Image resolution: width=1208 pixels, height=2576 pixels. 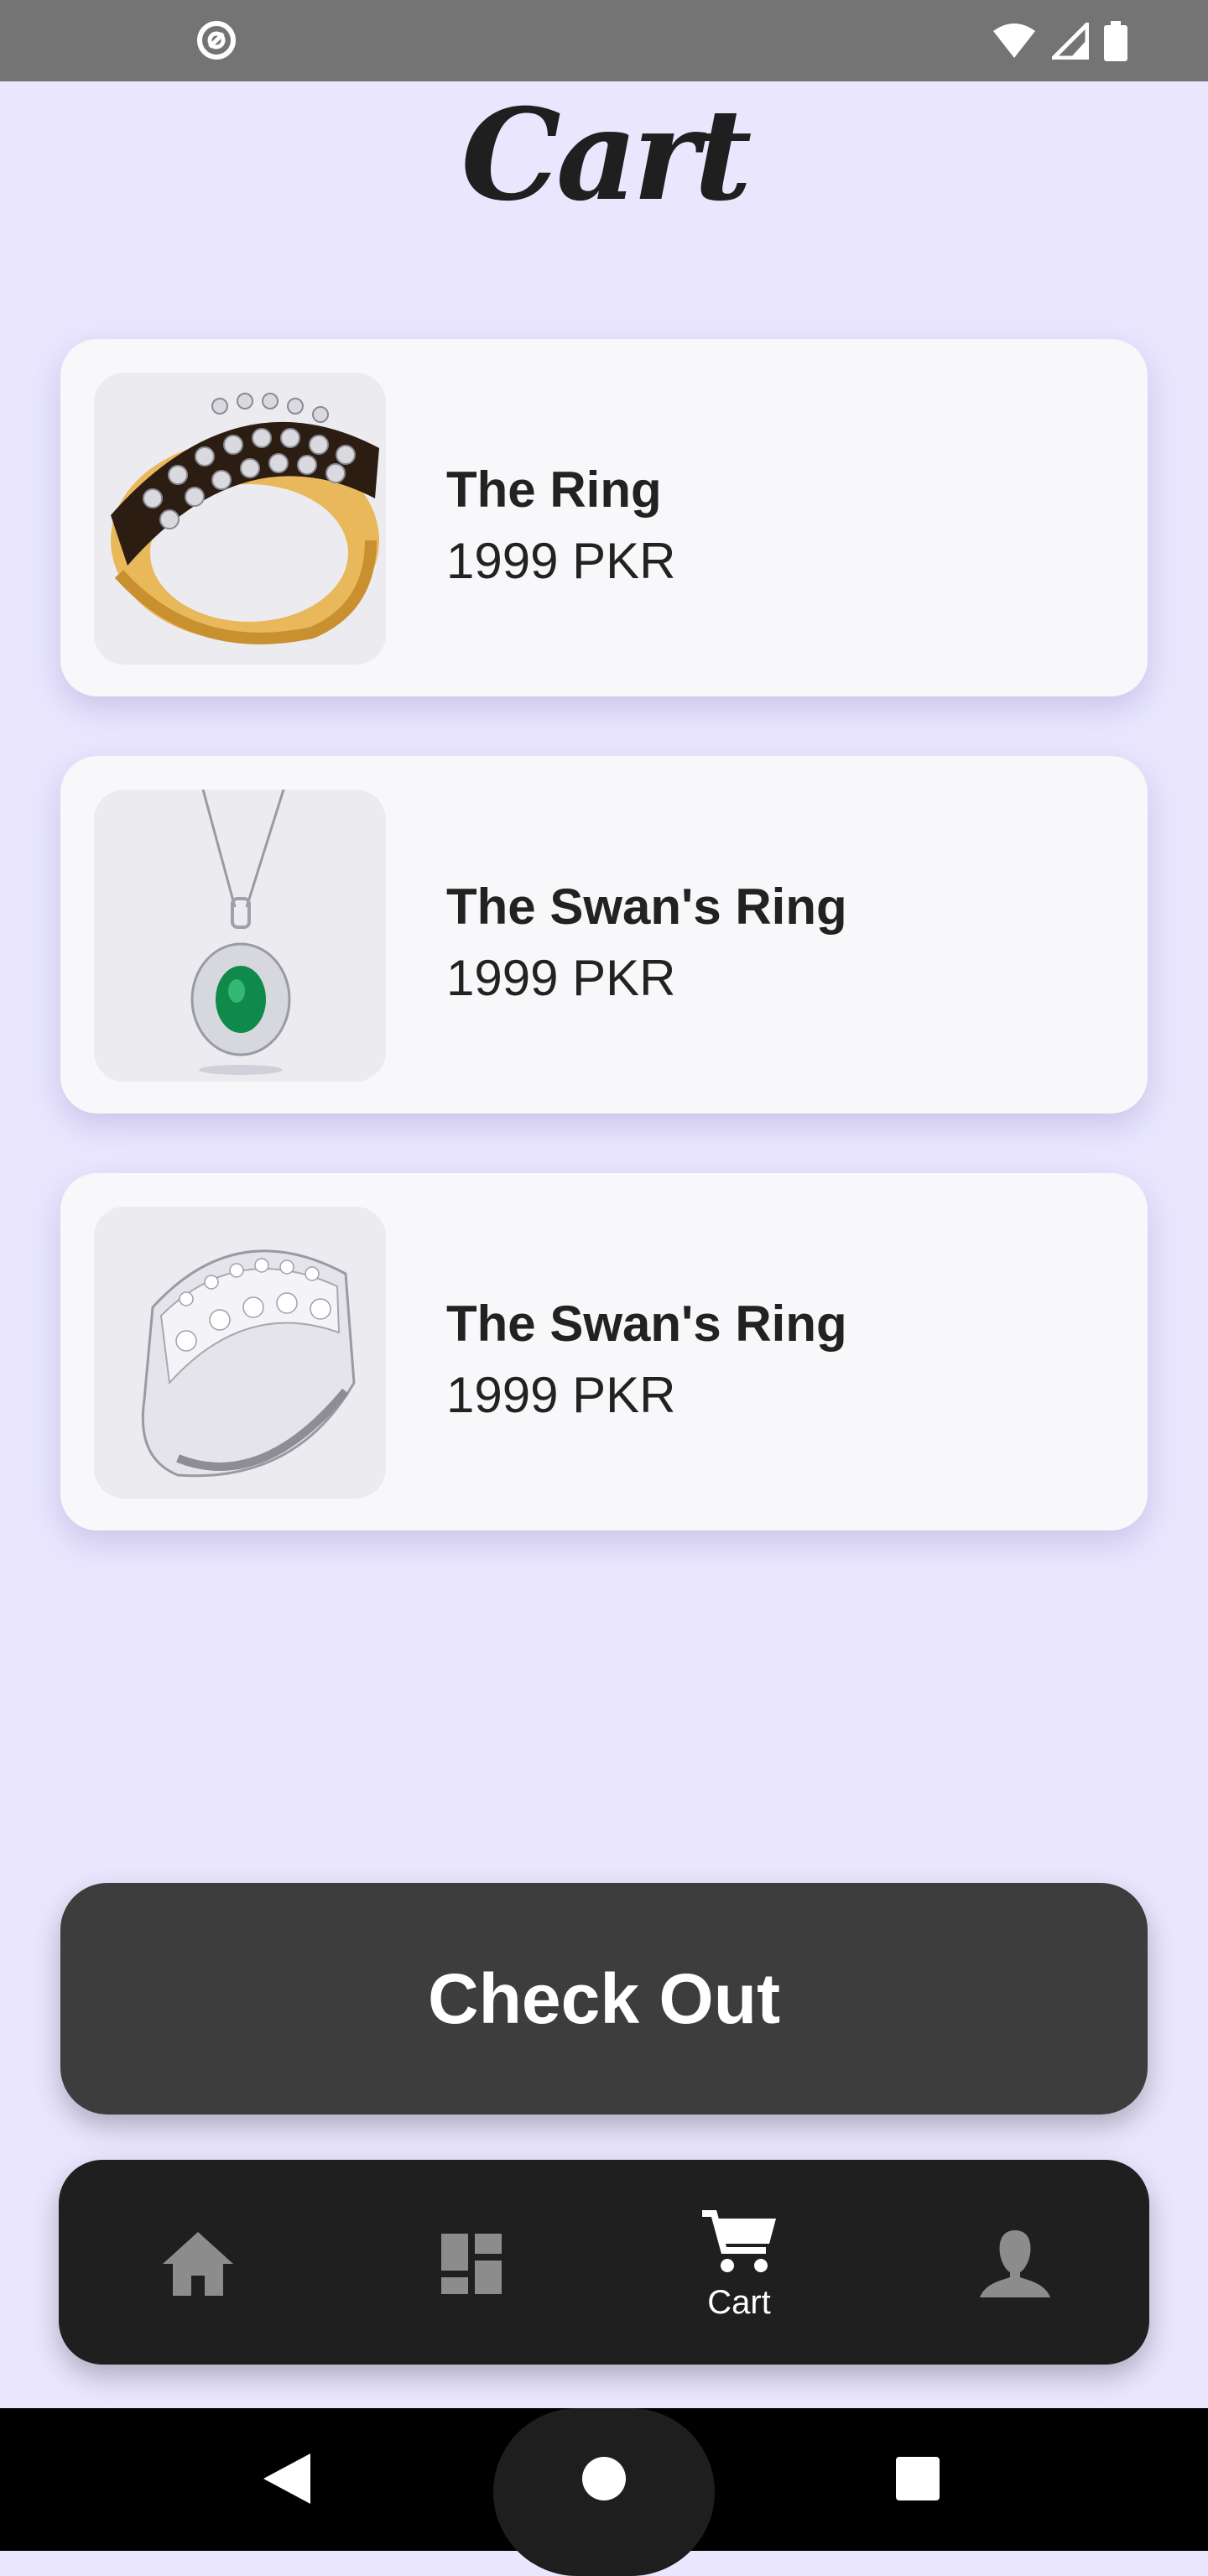 I want to click on recents-icon, so click(x=918, y=2478).